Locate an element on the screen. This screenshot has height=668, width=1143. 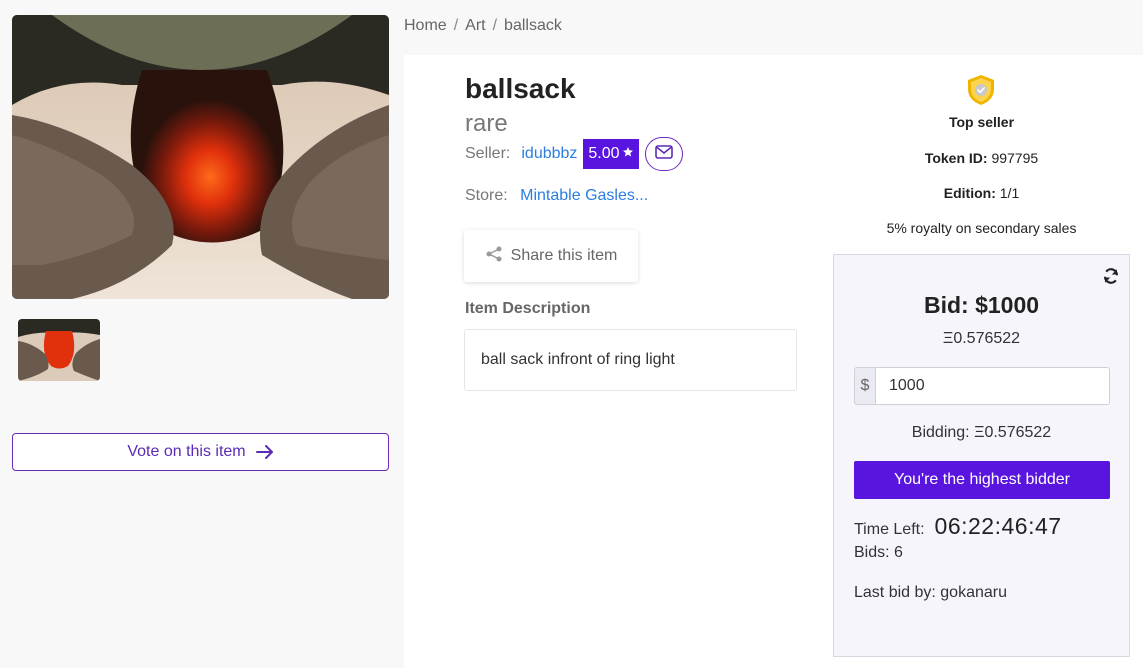
description-heading: Item Description is located at coordinates (528, 308).